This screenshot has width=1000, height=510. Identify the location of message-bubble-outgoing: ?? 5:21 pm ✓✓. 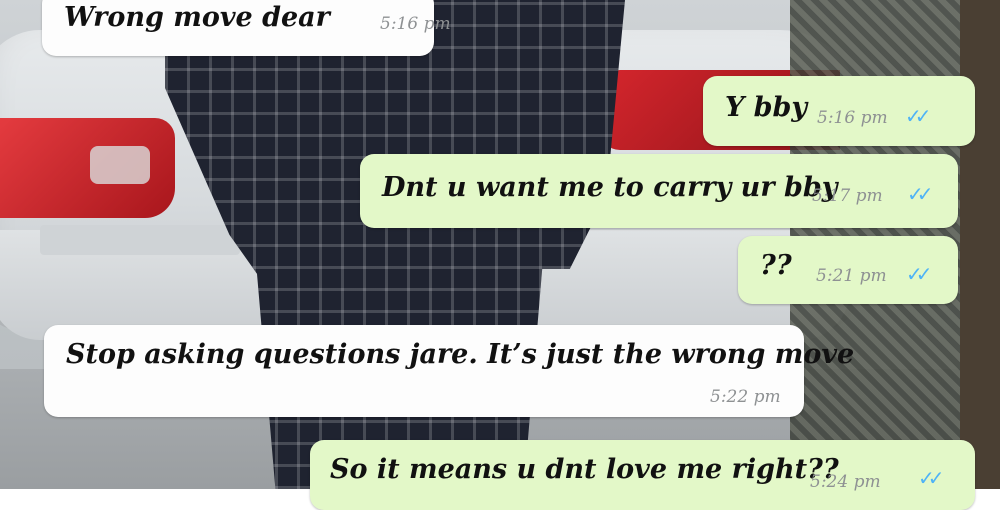
(848, 270).